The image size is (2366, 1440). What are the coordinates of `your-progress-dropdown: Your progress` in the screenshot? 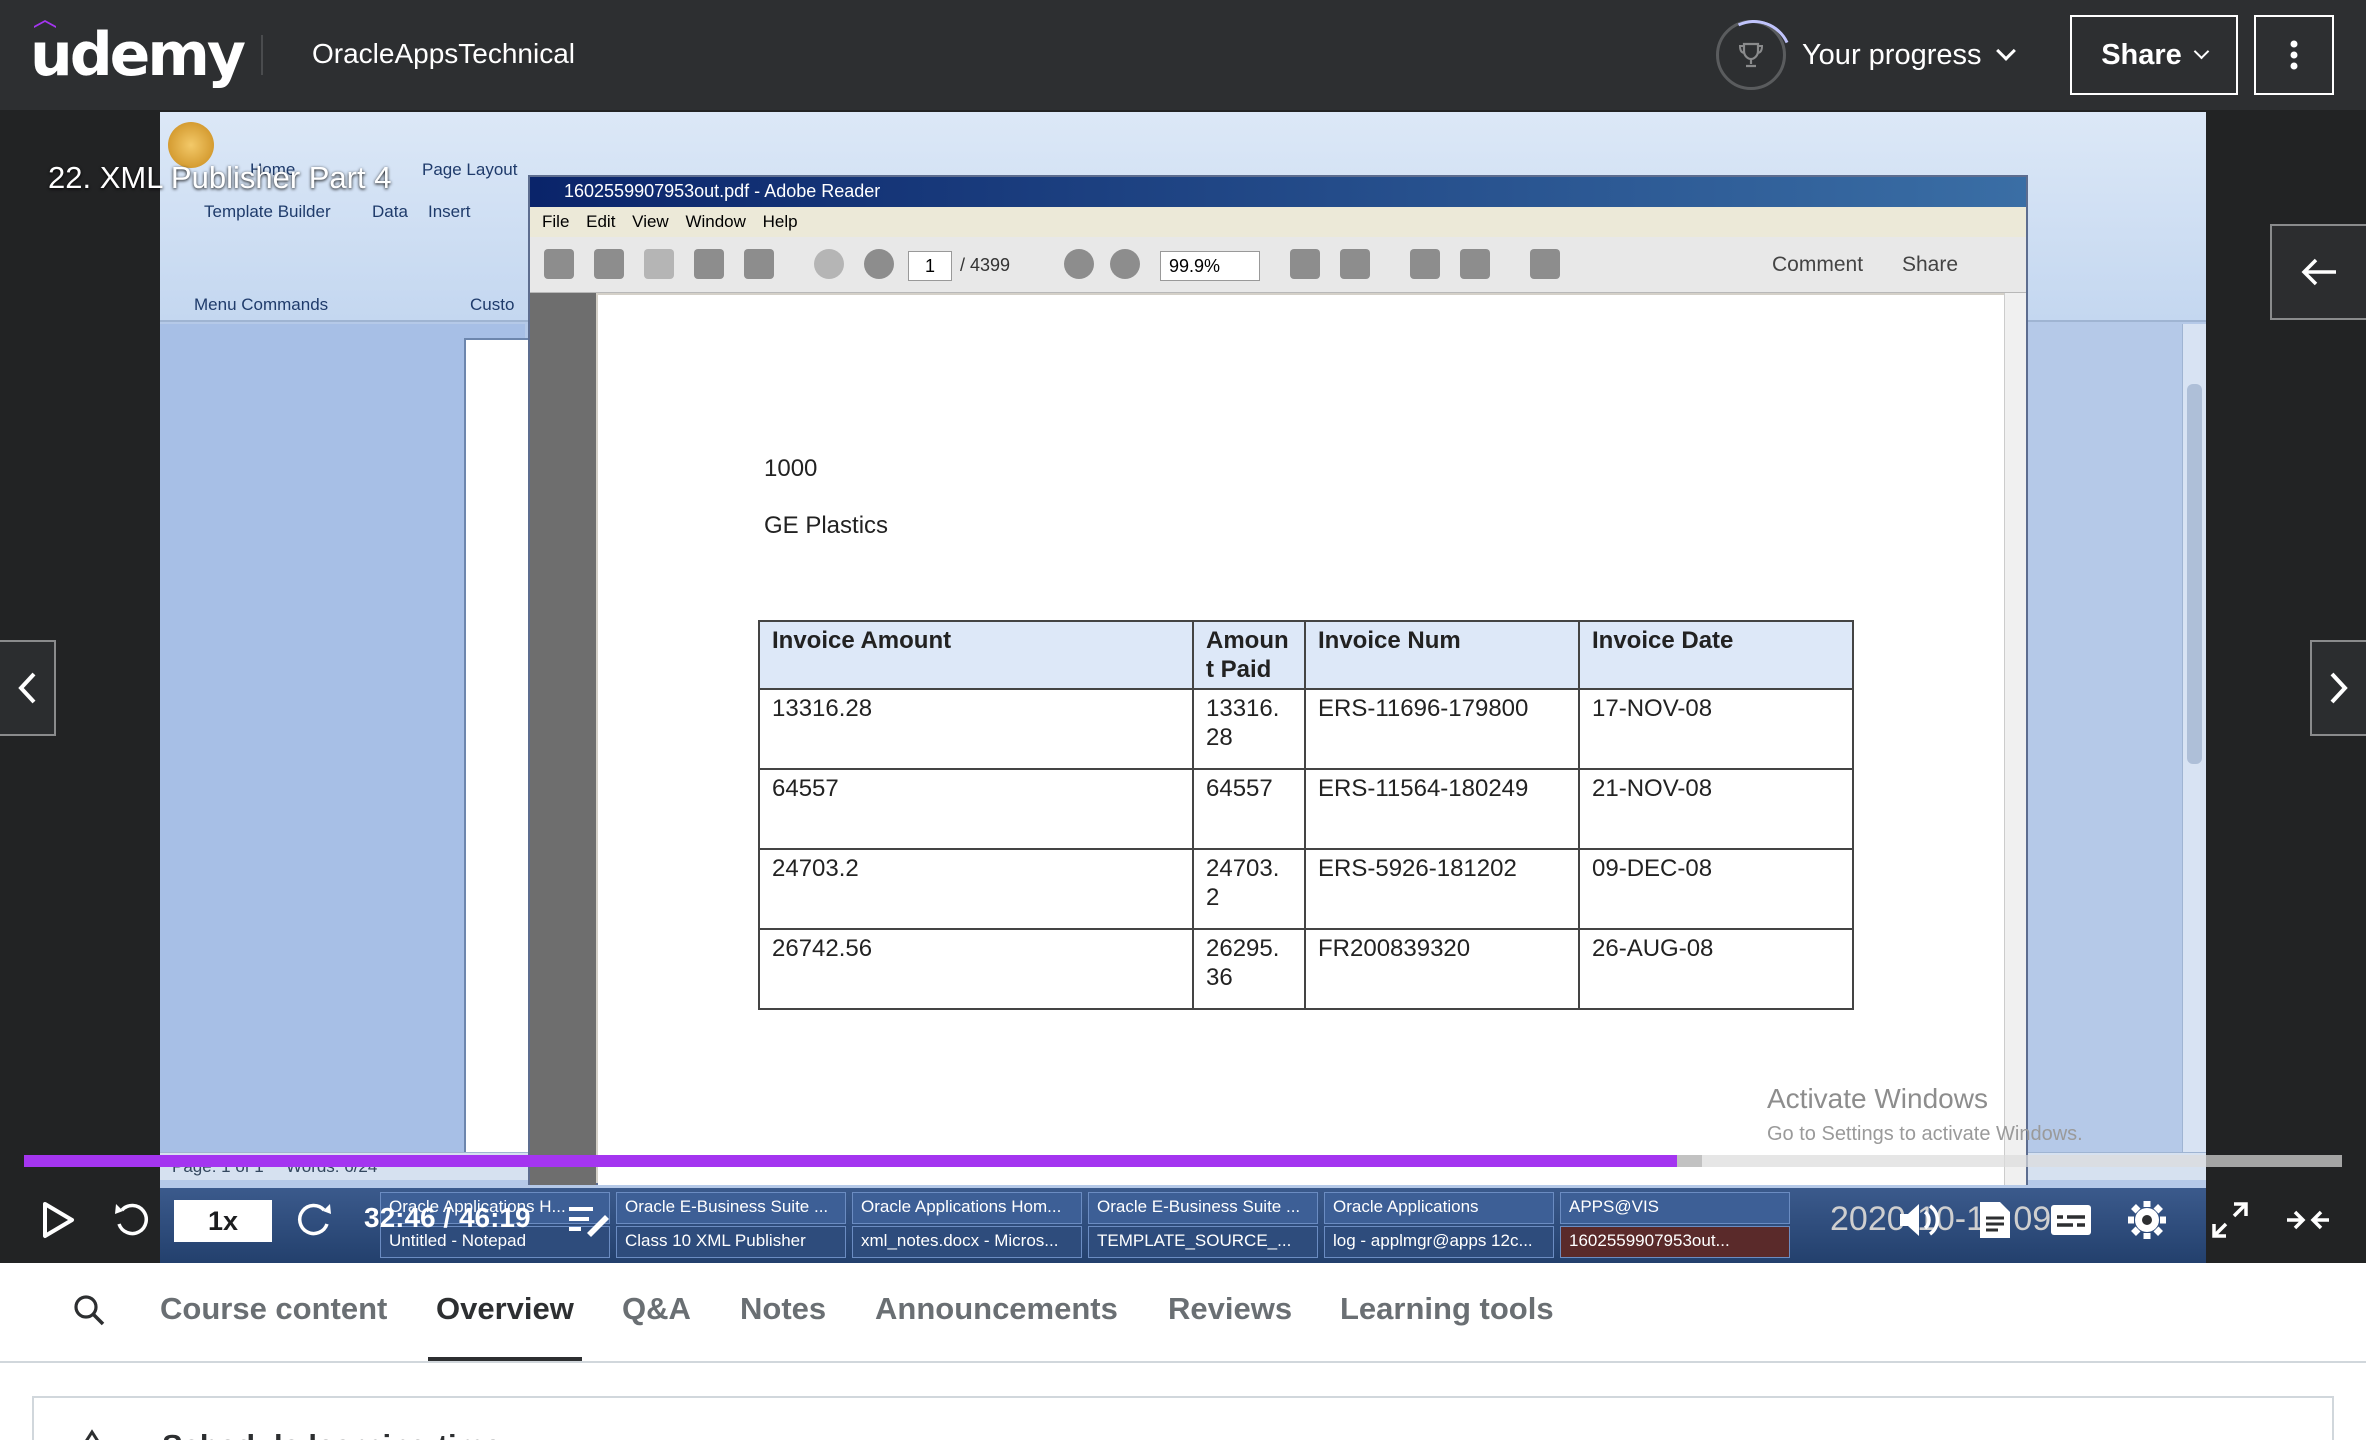 It's located at (1866, 55).